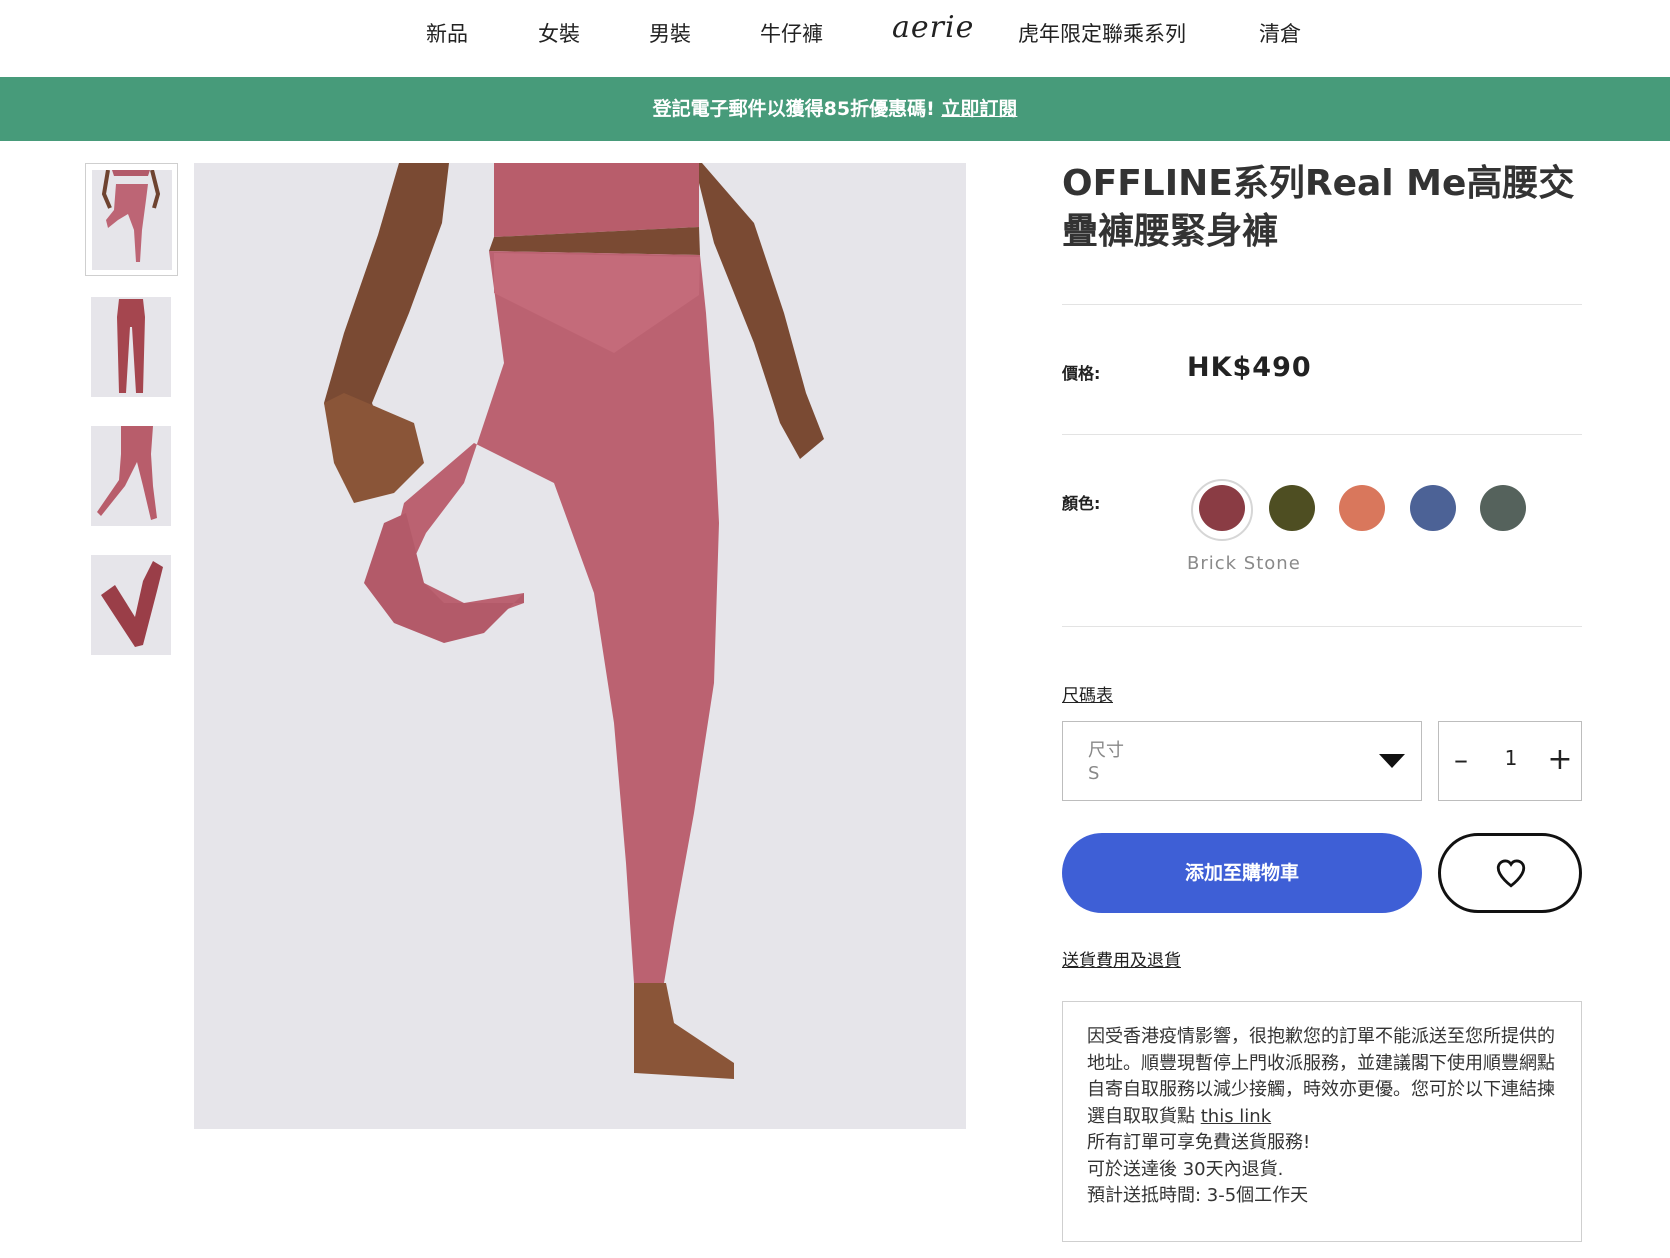 This screenshot has height=1258, width=1670. Describe the element at coordinates (1199, 1142) in the screenshot. I see `notice-free-shipping: 所有訂單可享免費送貨服務!` at that location.